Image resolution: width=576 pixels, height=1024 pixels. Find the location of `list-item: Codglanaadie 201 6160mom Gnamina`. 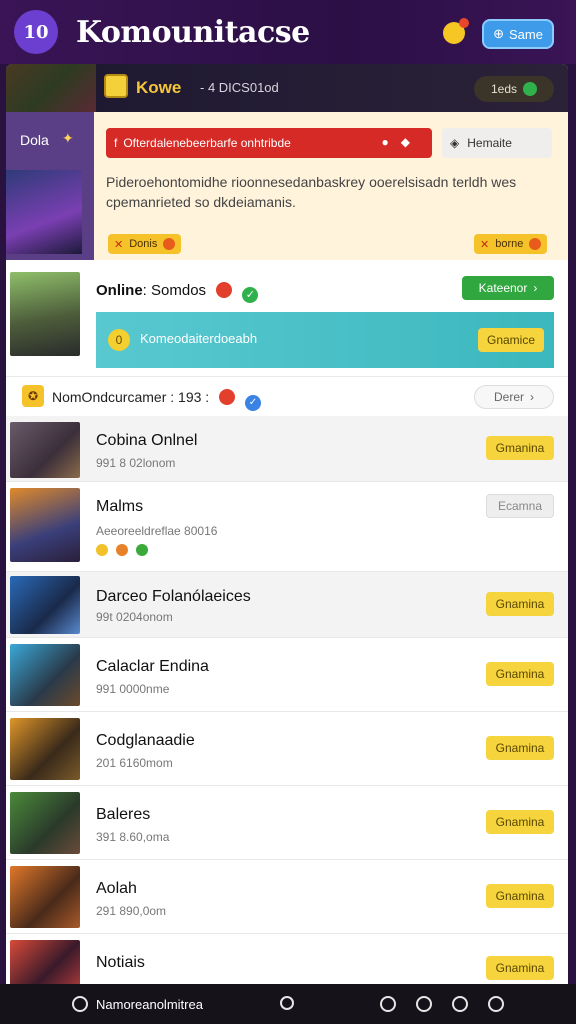

list-item: Codglanaadie 201 6160mom Gnamina is located at coordinates (287, 749).